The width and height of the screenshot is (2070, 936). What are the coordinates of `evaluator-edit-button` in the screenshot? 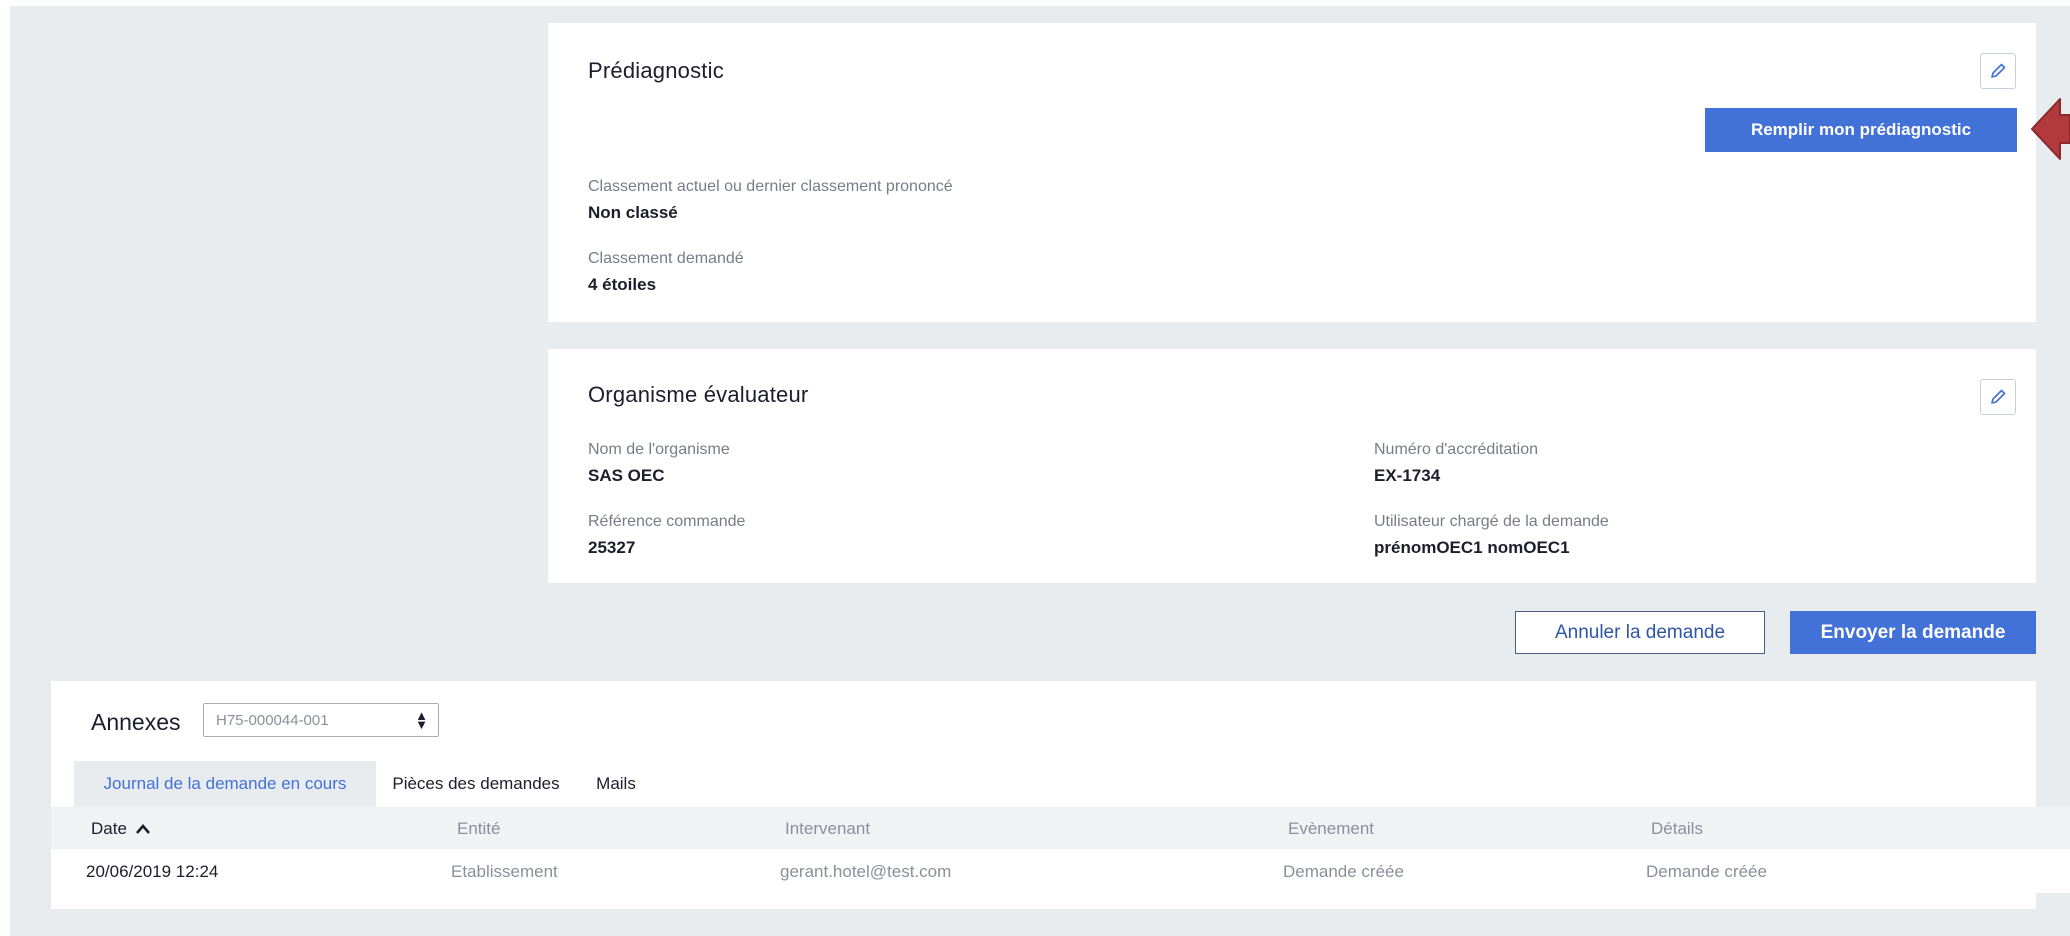 It's located at (1998, 397).